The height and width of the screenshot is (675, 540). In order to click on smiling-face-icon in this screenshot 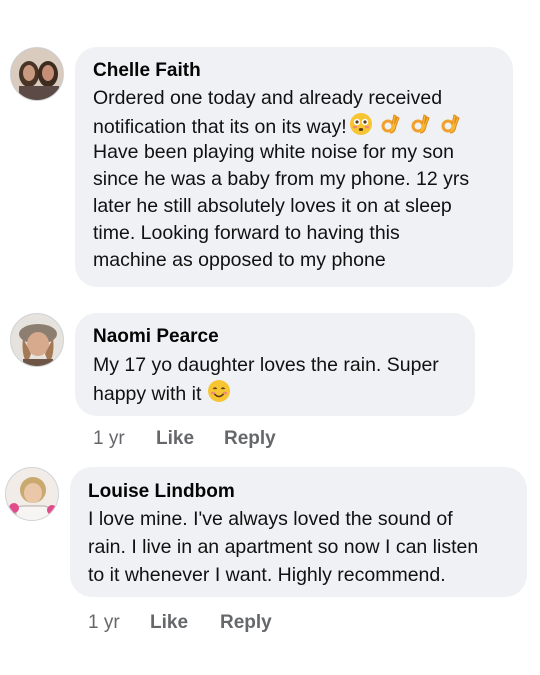, I will do `click(219, 395)`.